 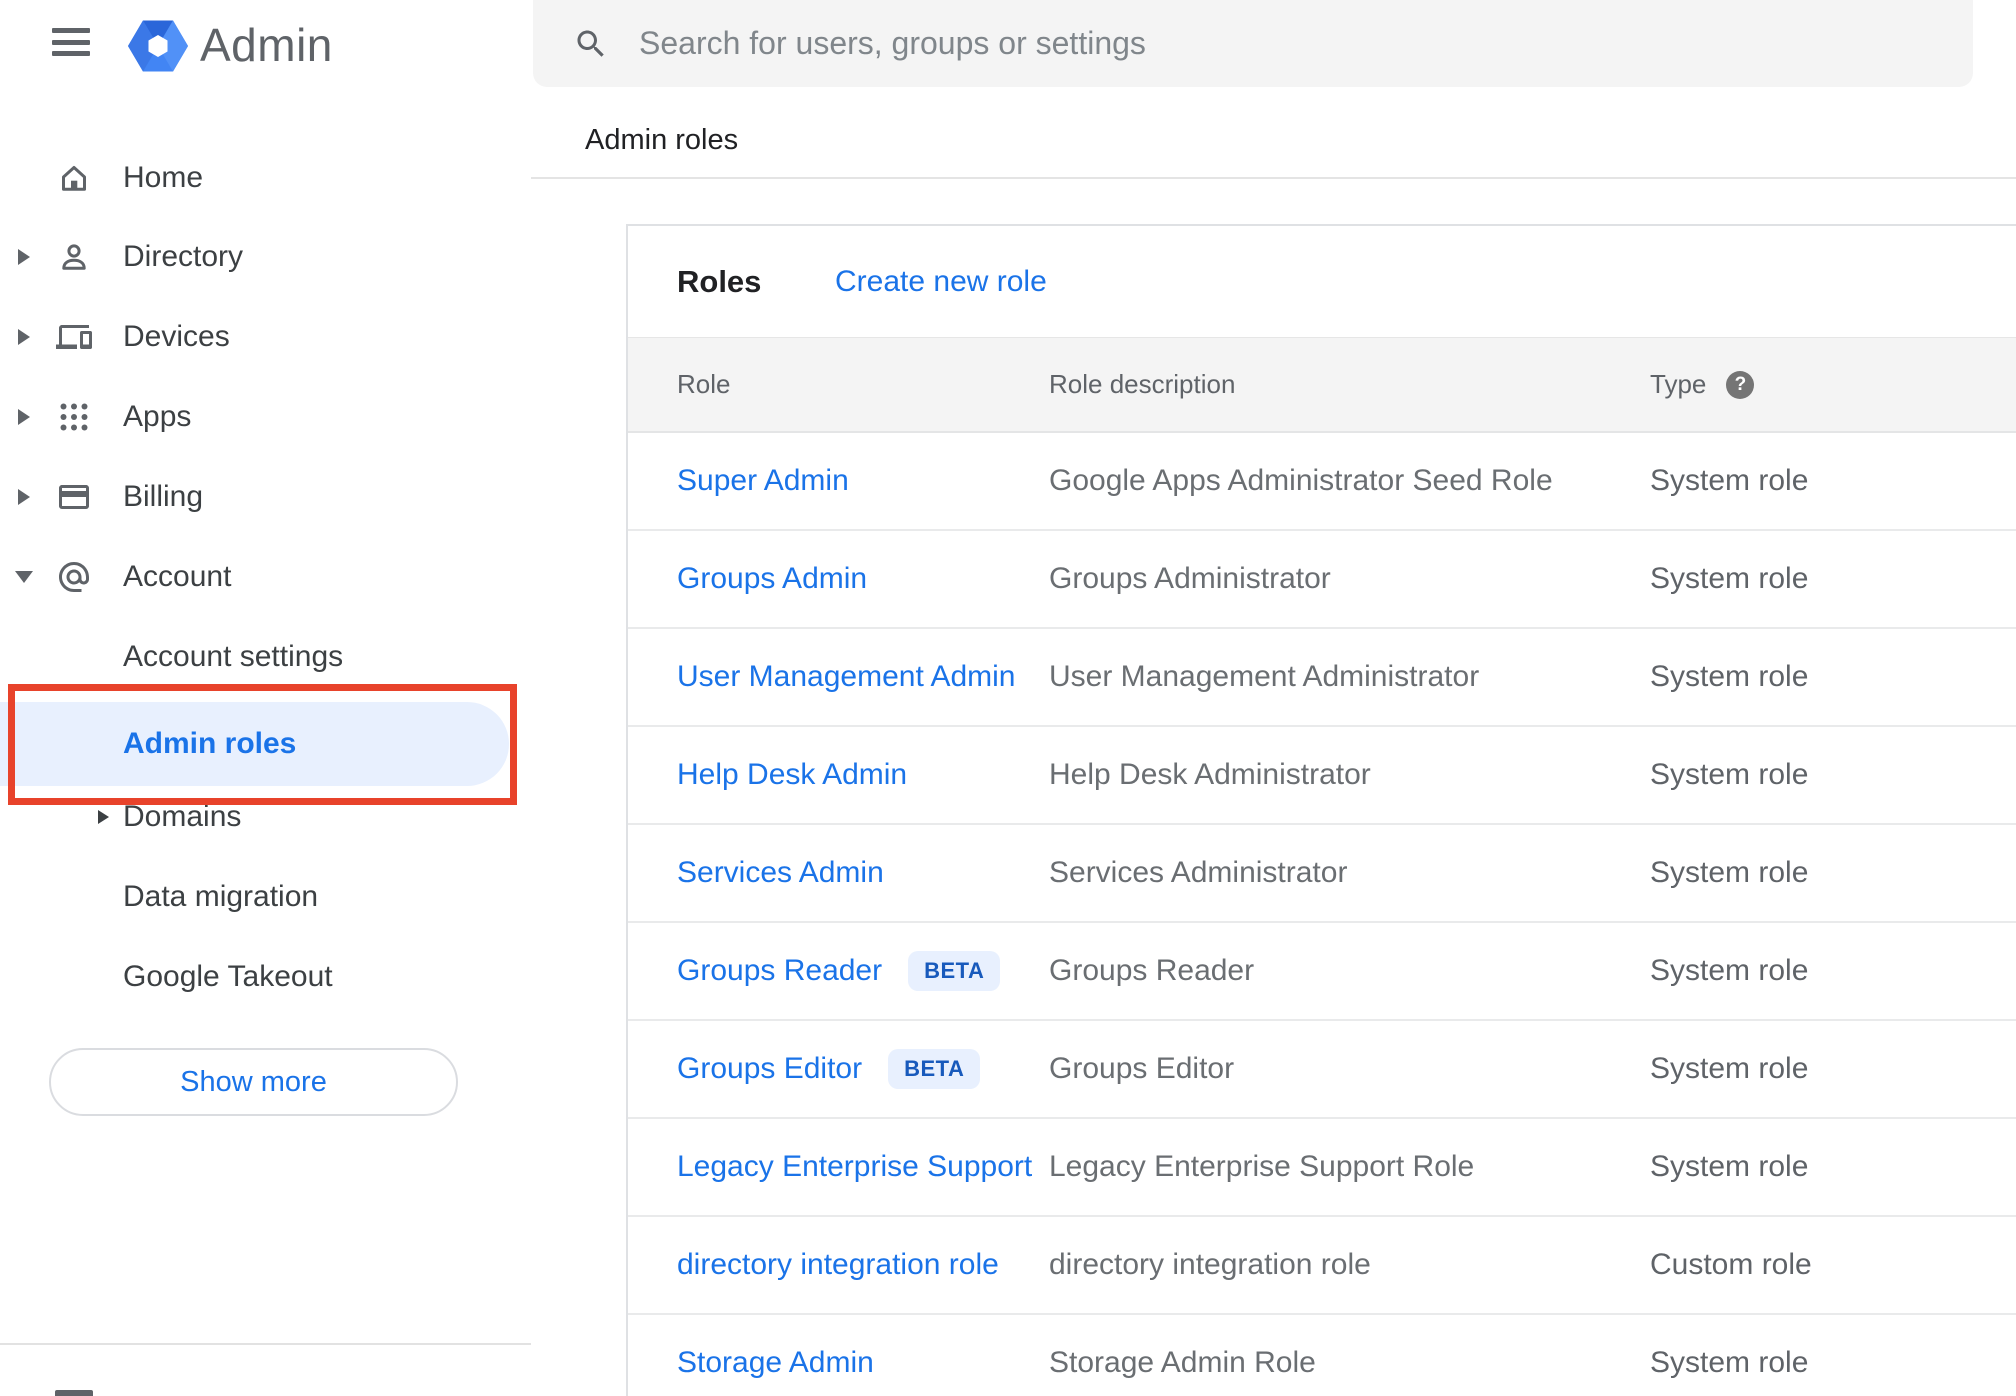 What do you see at coordinates (74, 577) in the screenshot?
I see `account-icon` at bounding box center [74, 577].